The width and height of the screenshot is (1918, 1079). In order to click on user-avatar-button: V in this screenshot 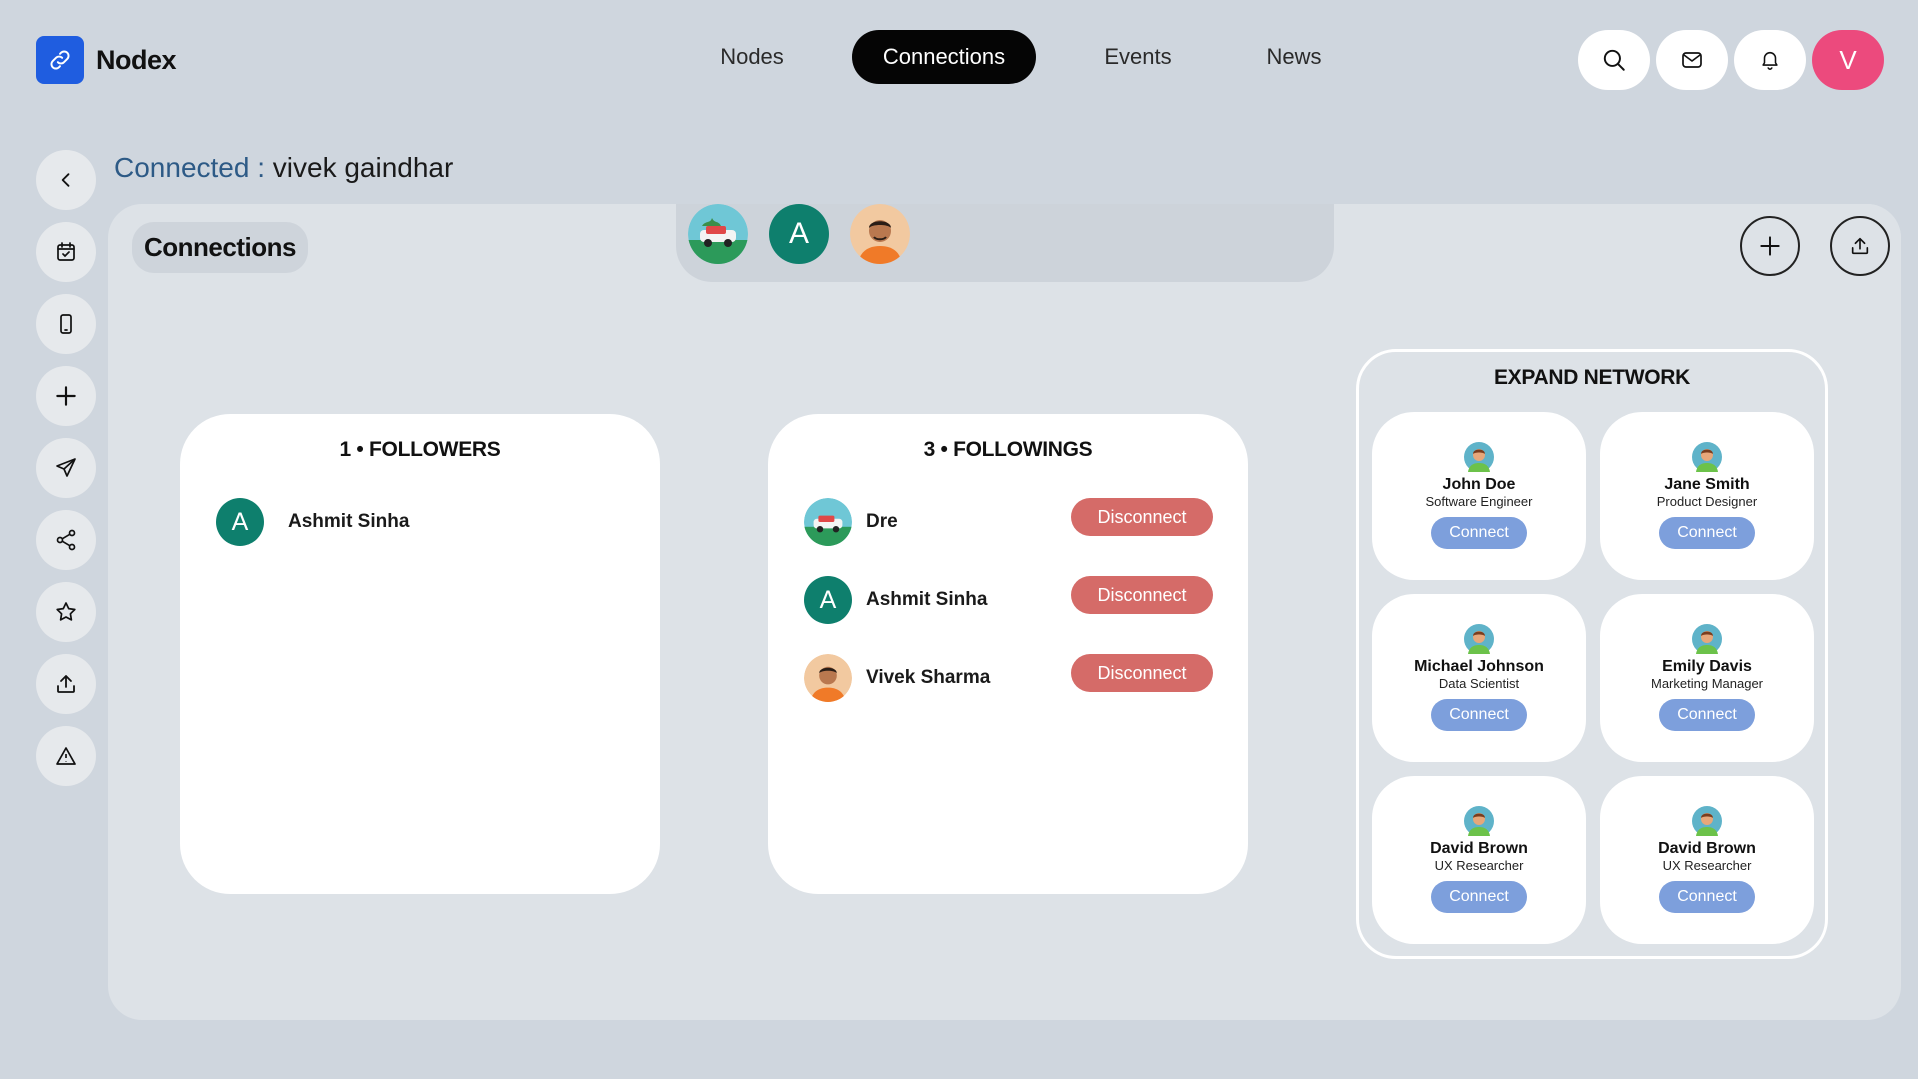, I will do `click(1848, 60)`.